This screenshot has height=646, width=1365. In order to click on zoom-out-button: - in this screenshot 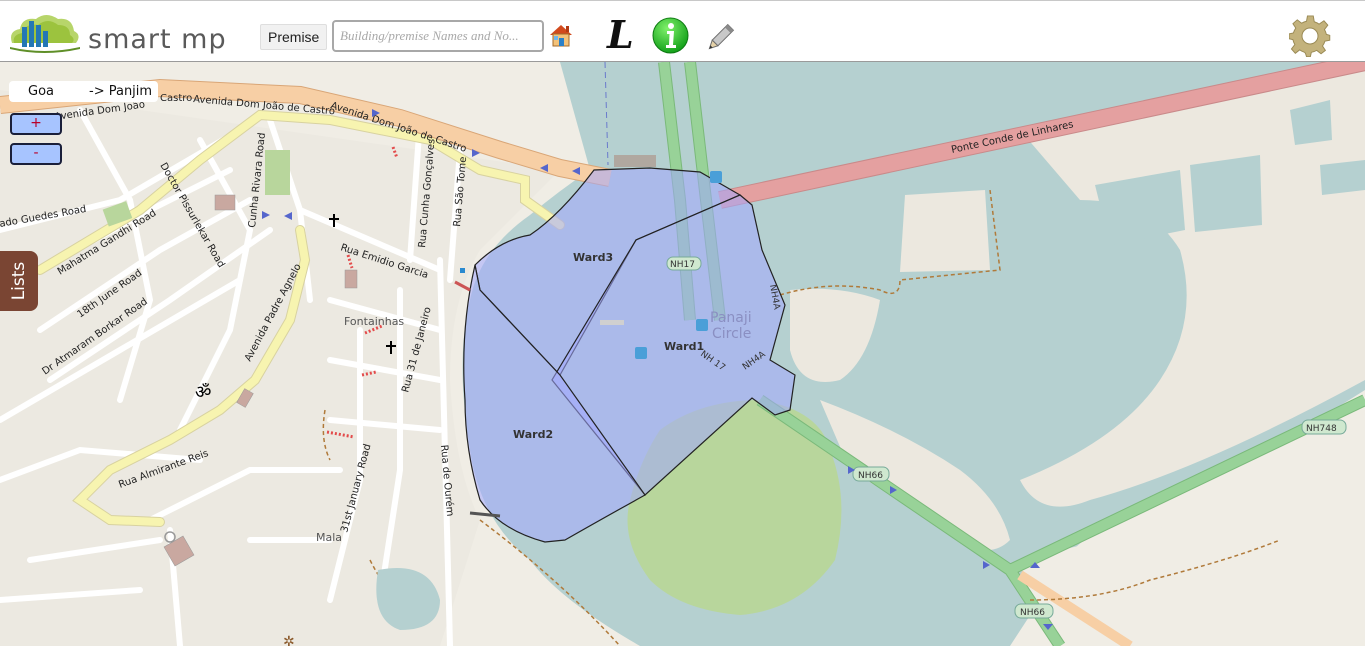, I will do `click(36, 154)`.